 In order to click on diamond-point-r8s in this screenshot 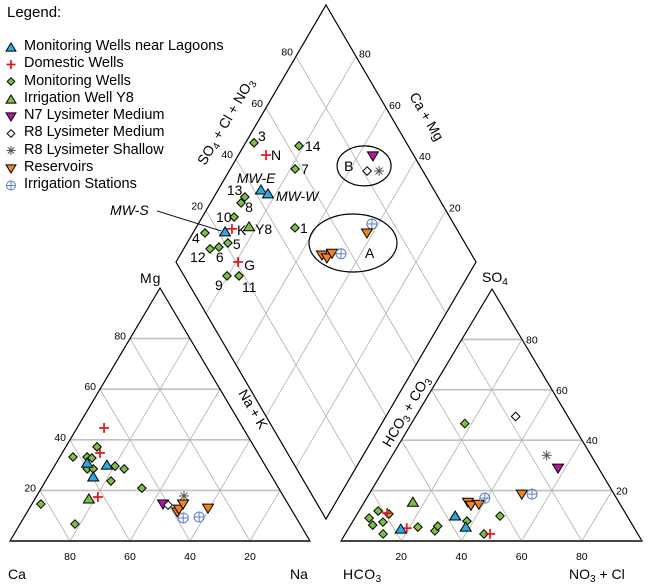, I will do `click(379, 171)`.